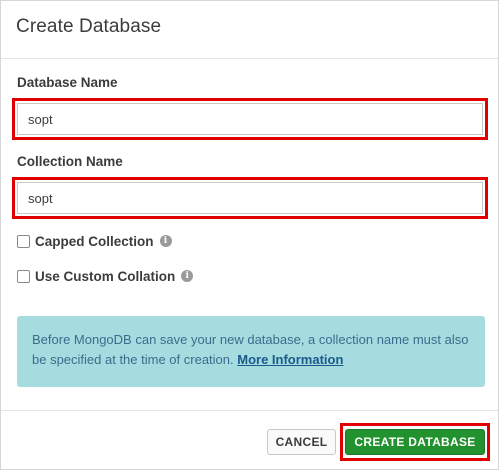 The image size is (499, 470). I want to click on database-name-input, so click(250, 119).